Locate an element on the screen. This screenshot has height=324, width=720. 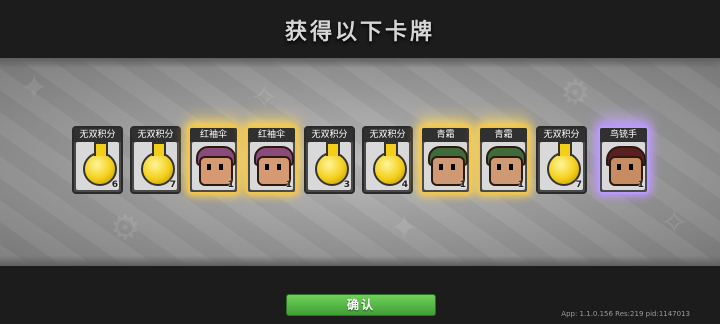
confirm-button: 确认 is located at coordinates (361, 305).